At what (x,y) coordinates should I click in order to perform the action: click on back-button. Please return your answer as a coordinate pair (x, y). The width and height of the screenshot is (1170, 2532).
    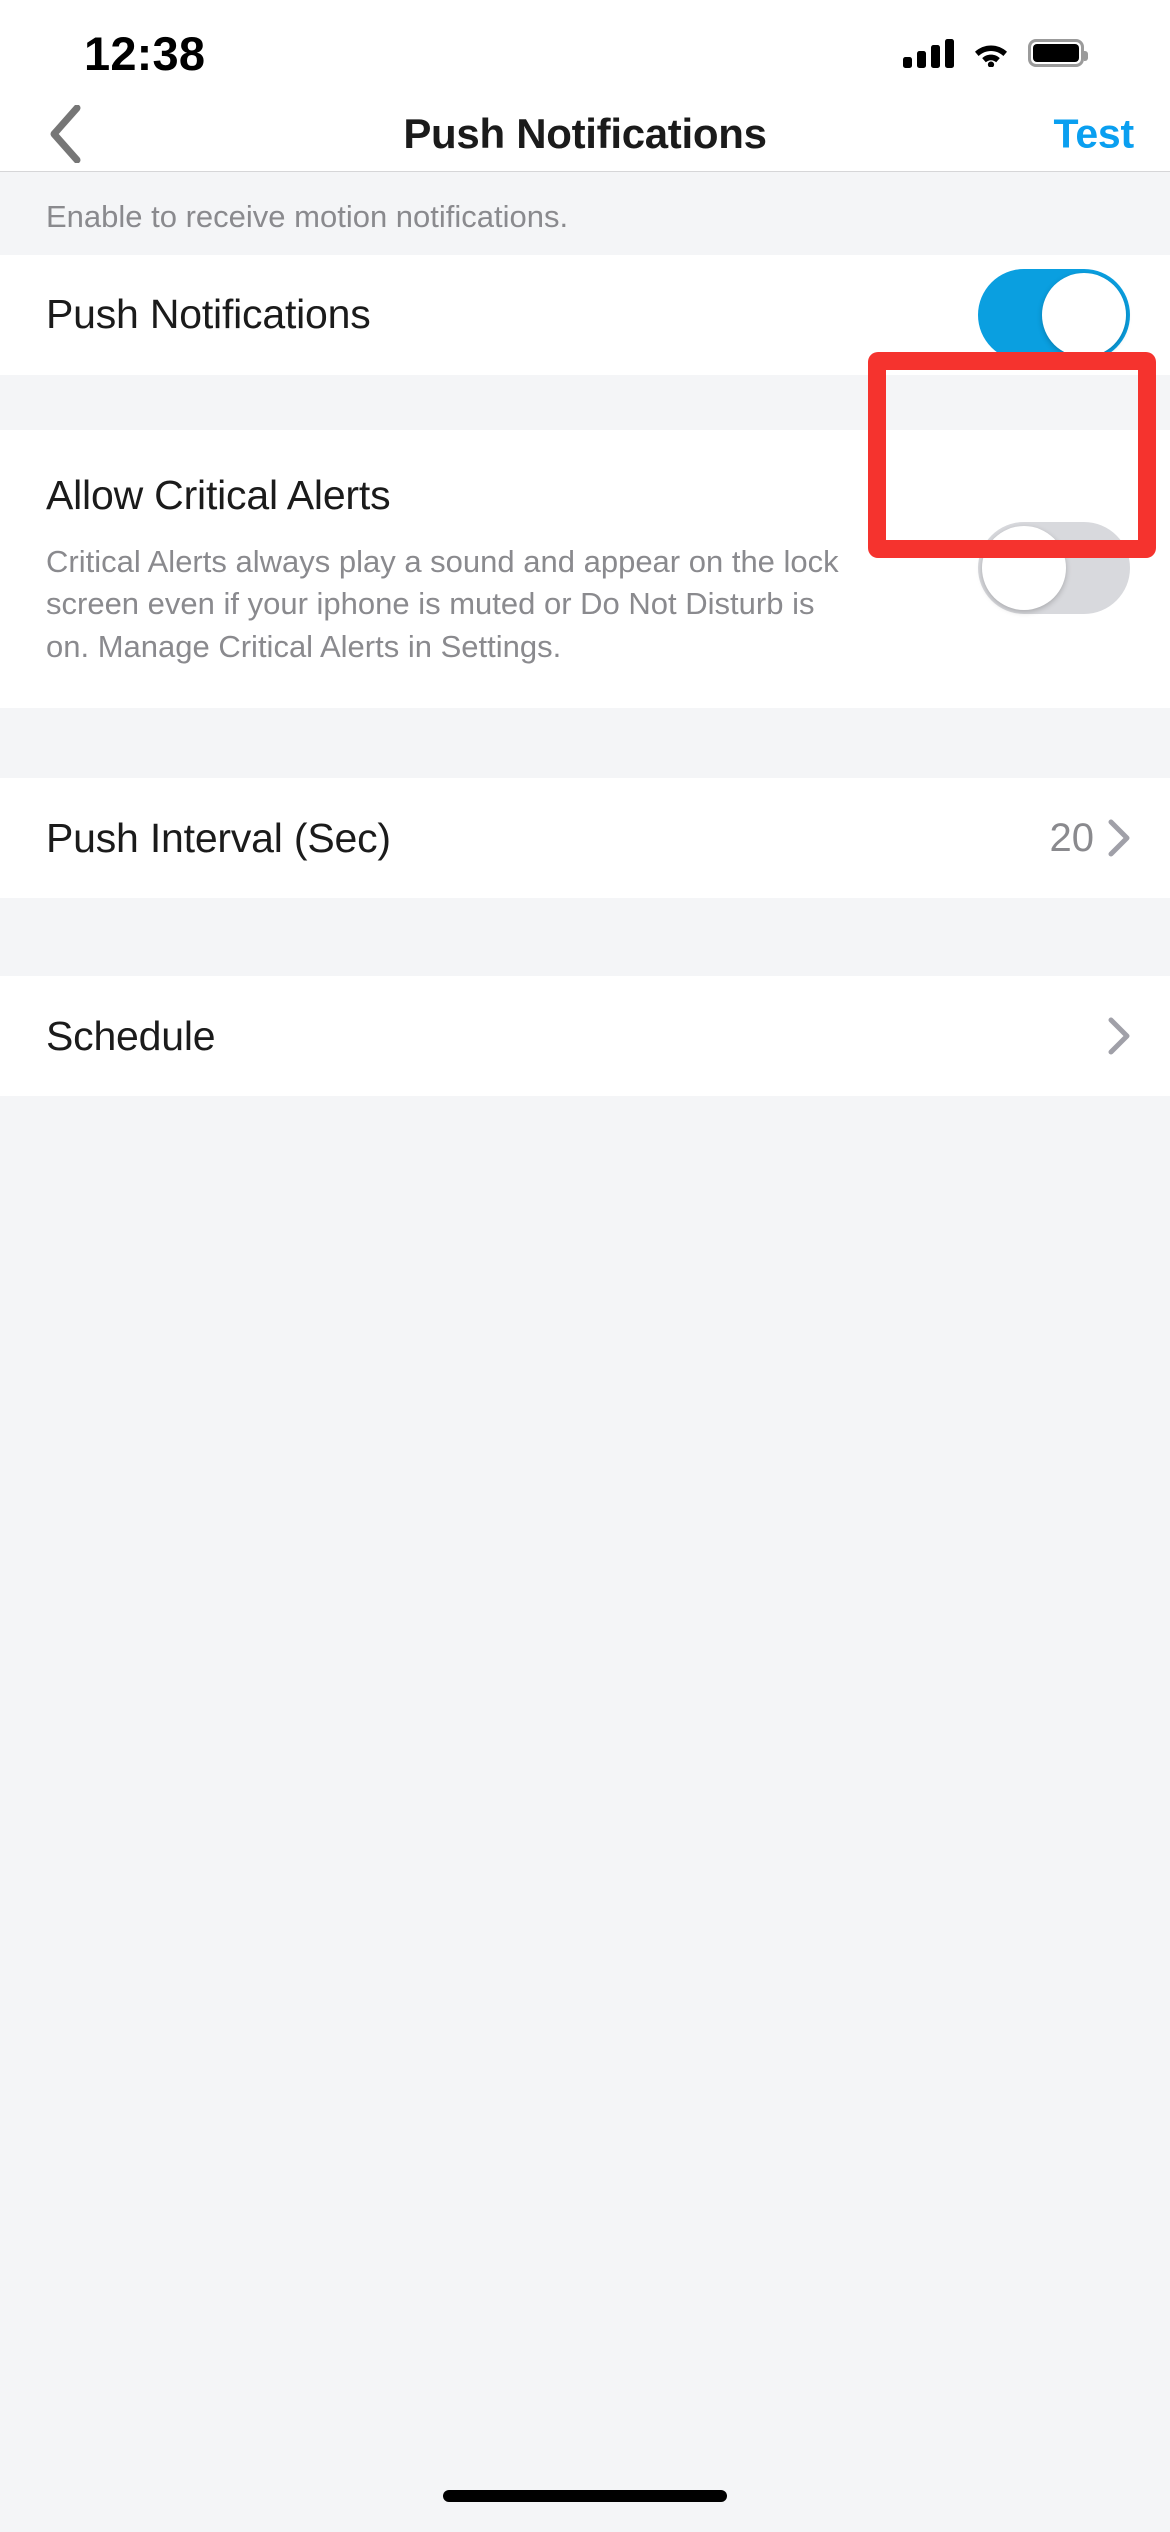
    Looking at the image, I should click on (65, 134).